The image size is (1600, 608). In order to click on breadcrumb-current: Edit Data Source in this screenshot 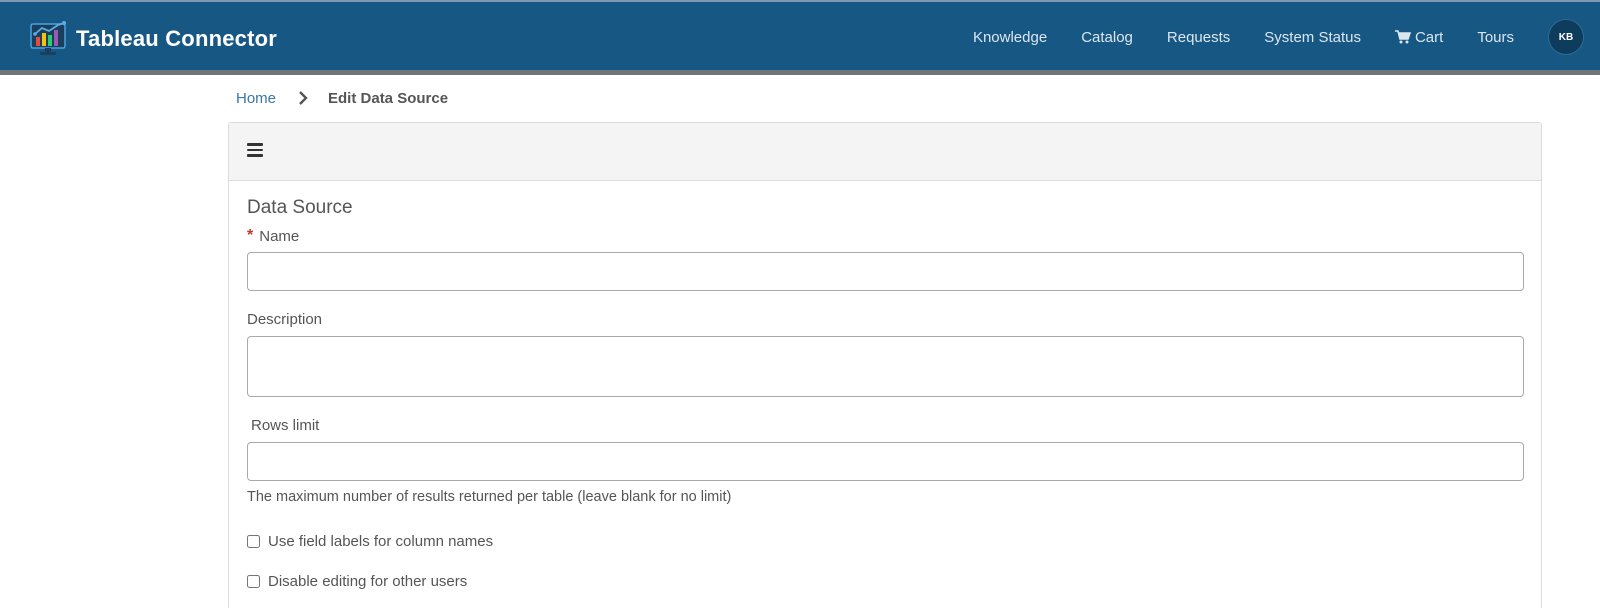, I will do `click(388, 98)`.